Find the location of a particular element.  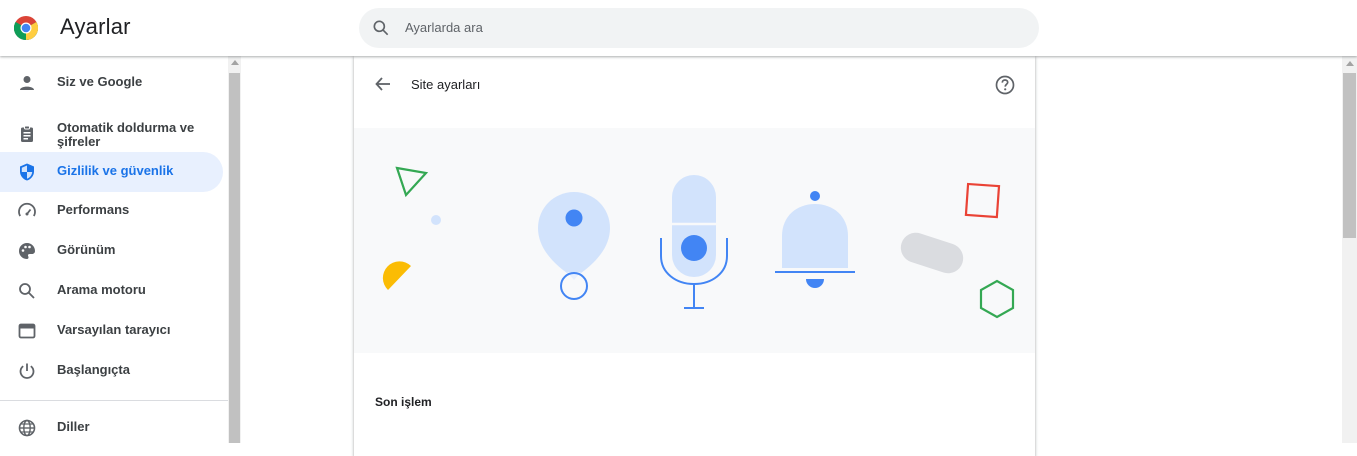

speedometer-icon is located at coordinates (27, 209).